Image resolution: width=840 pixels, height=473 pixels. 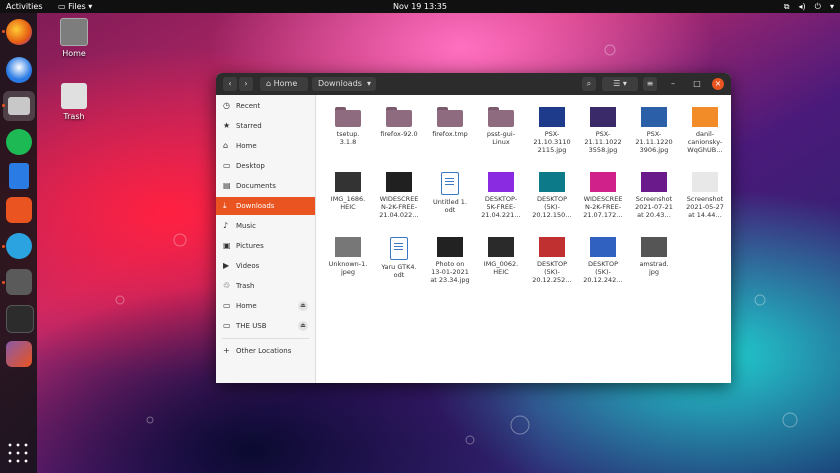 I want to click on settings-icon, so click(x=19, y=354).